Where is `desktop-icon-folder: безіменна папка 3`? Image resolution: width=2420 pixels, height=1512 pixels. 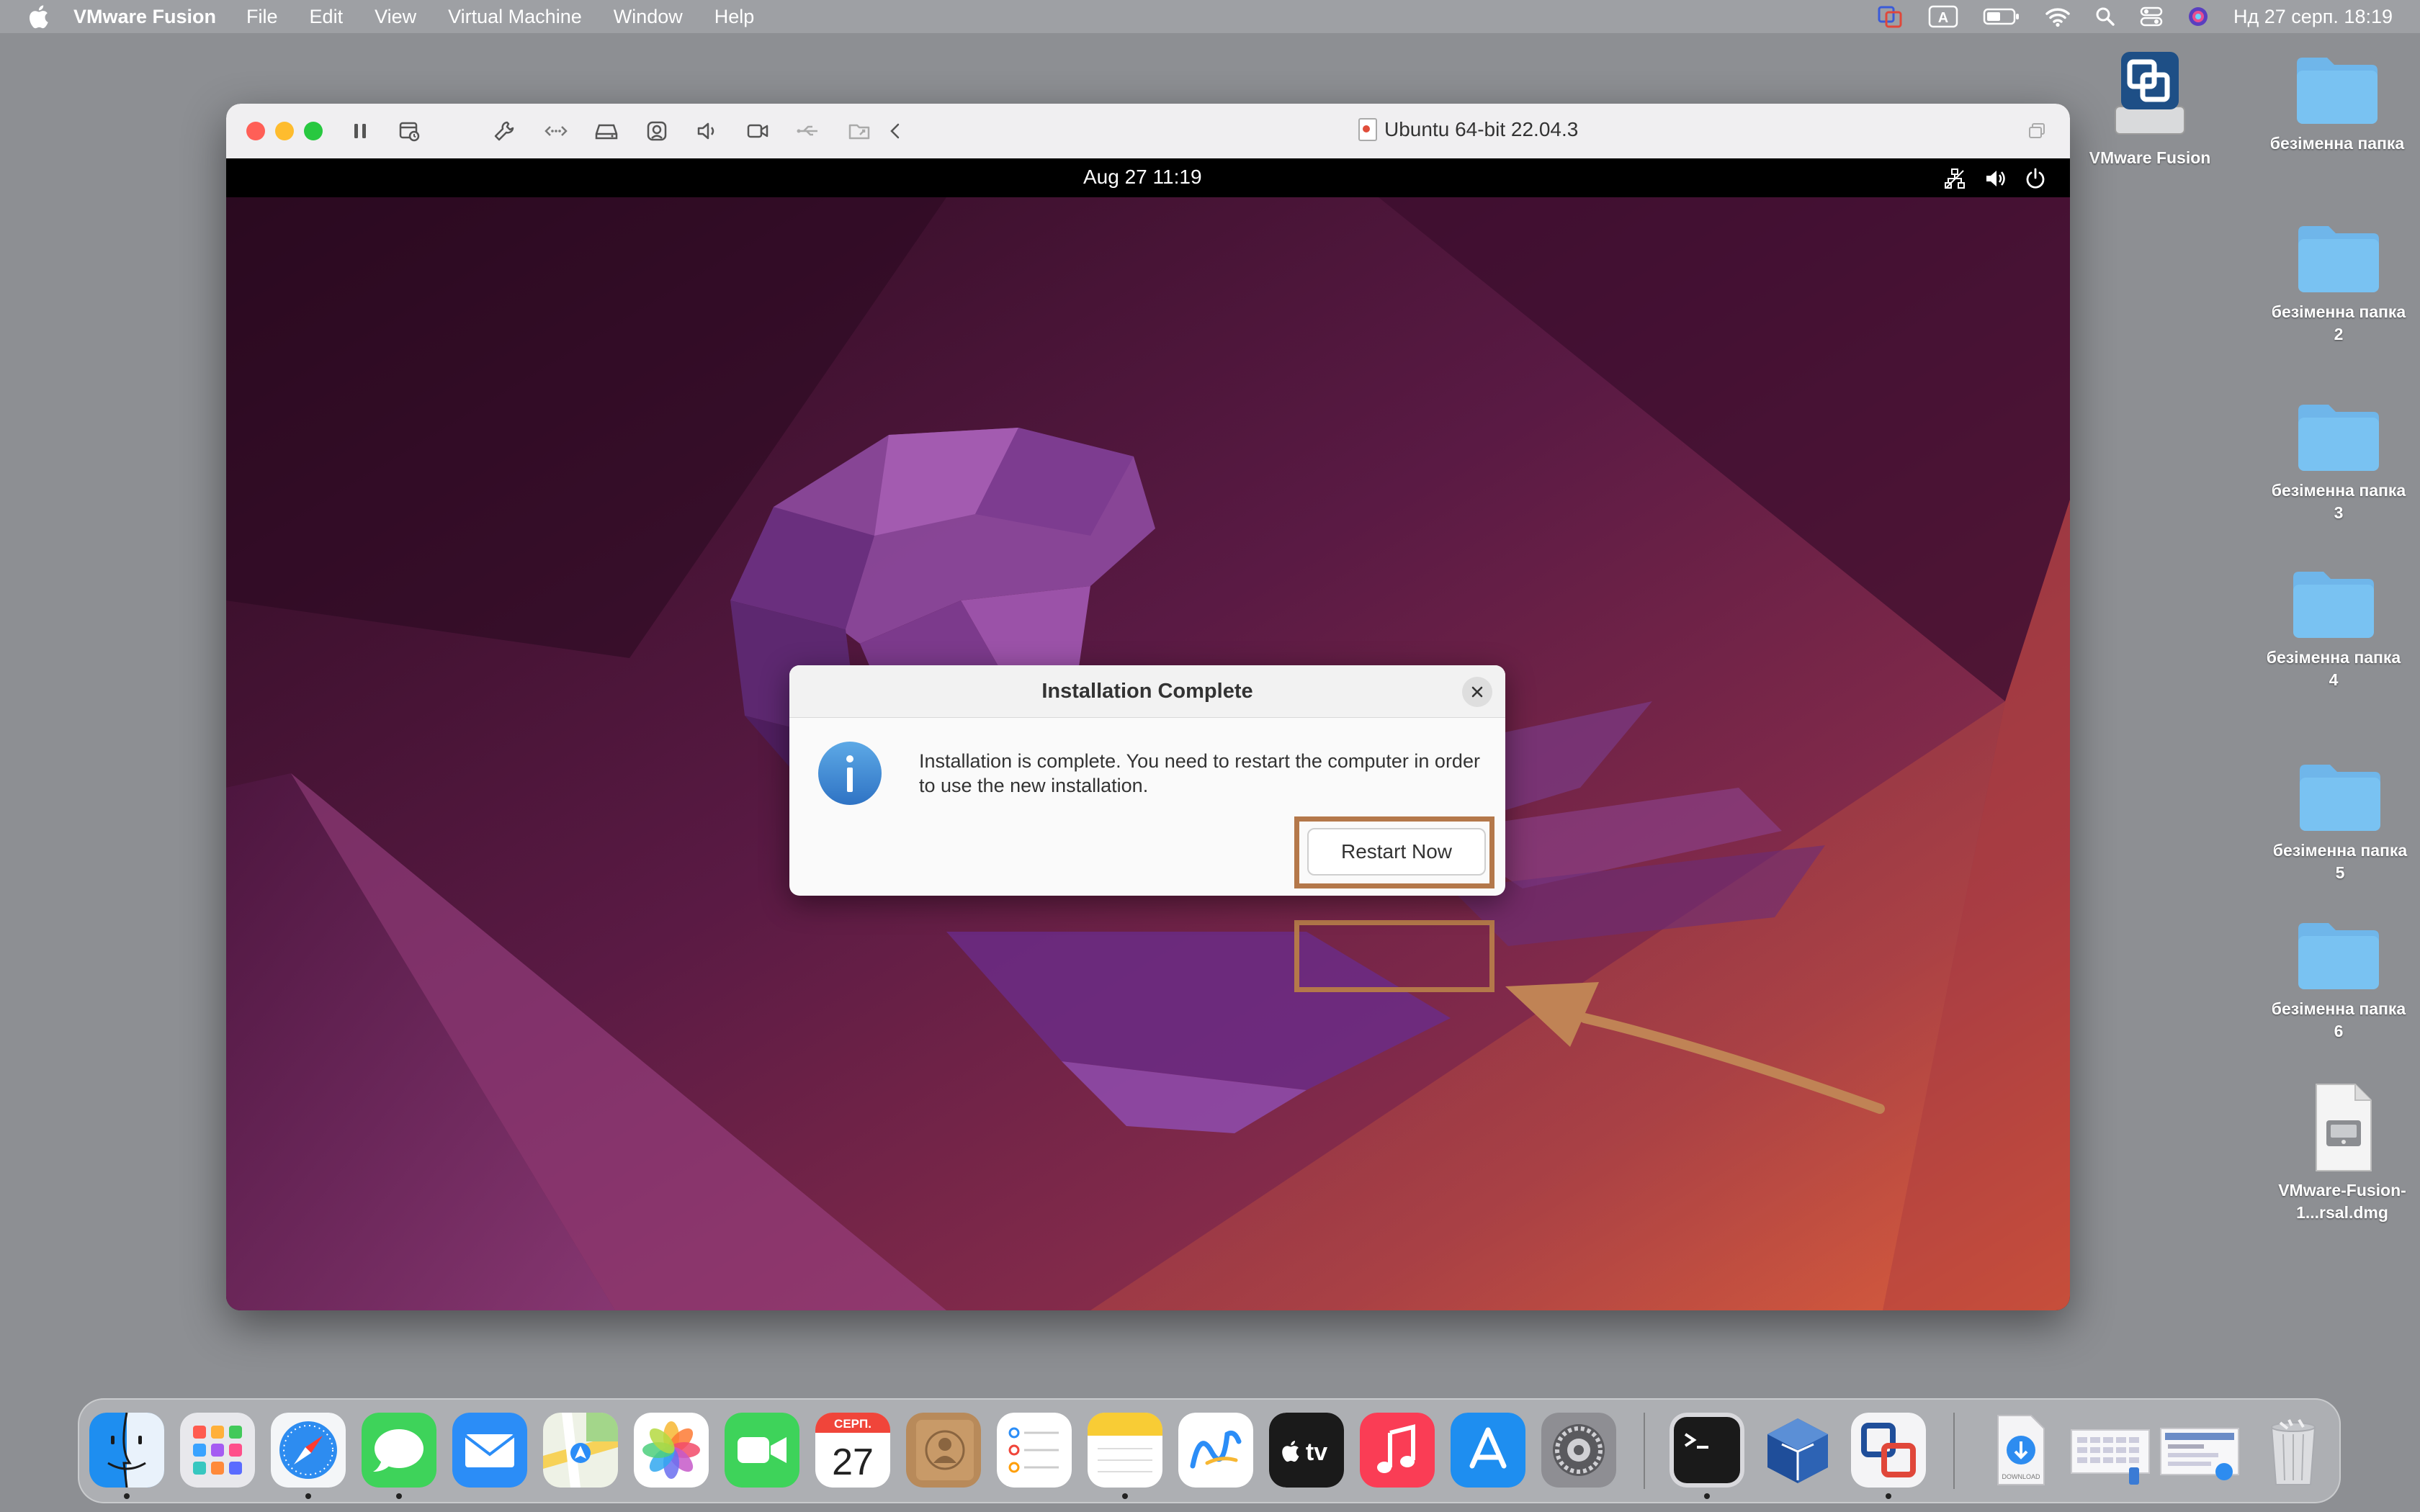 desktop-icon-folder: безіменна папка 3 is located at coordinates (2338, 461).